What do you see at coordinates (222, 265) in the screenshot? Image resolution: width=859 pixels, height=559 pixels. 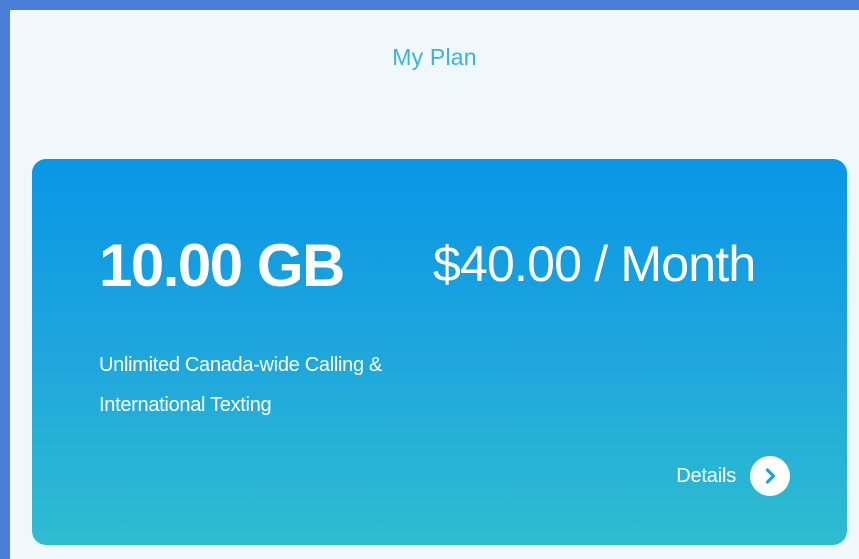 I see `plan-data-amount: 10.00 GB` at bounding box center [222, 265].